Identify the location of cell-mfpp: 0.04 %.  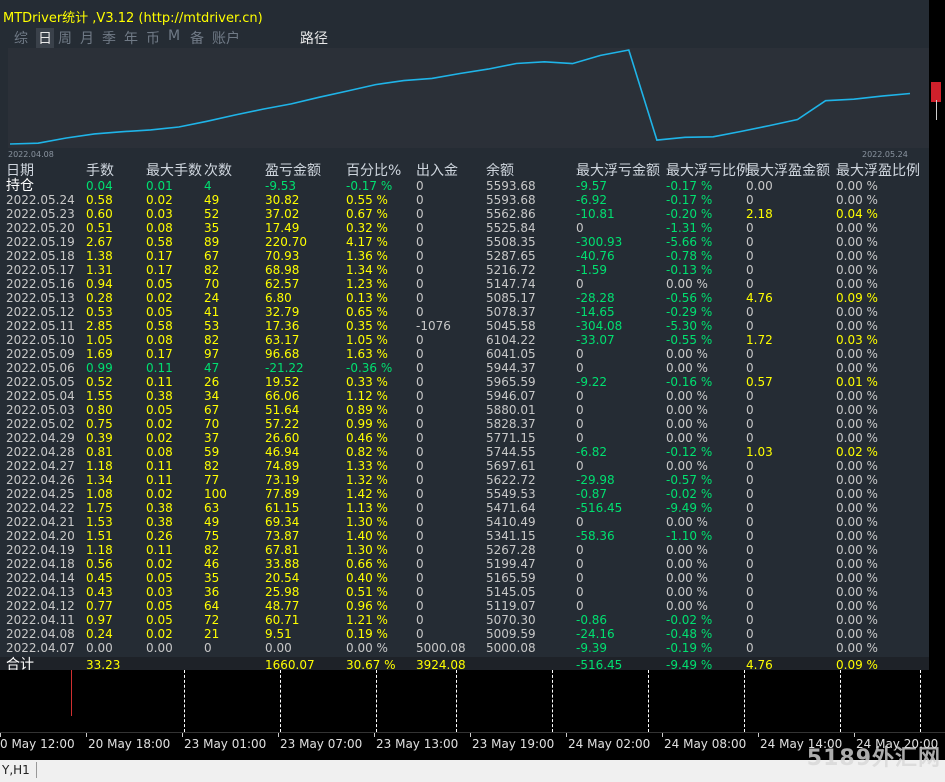
(857, 214).